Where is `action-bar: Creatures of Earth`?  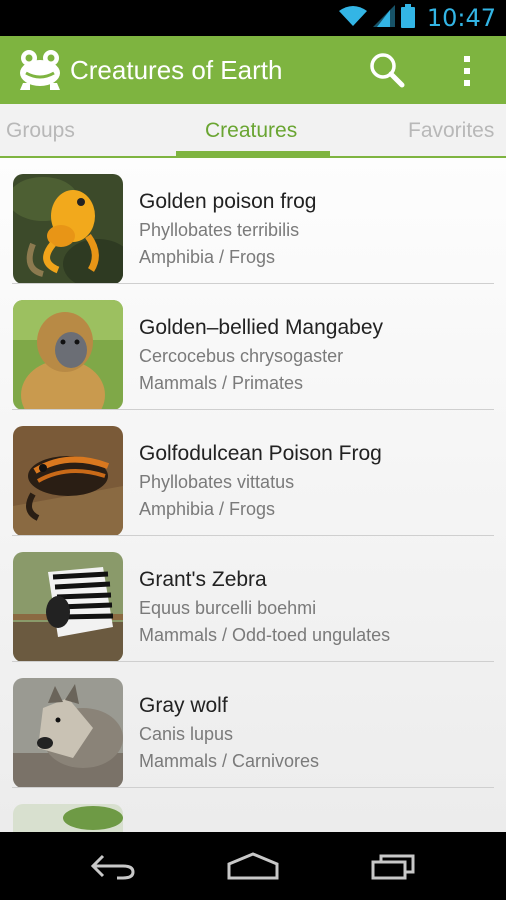 action-bar: Creatures of Earth is located at coordinates (253, 70).